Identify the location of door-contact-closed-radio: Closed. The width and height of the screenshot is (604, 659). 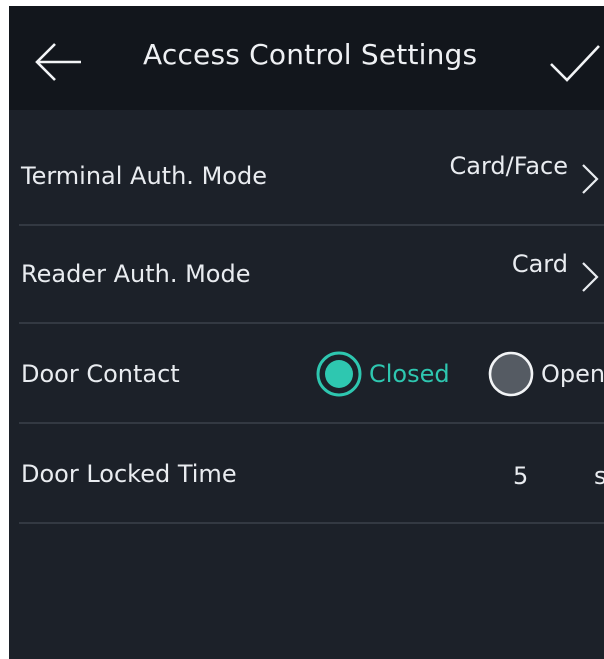
(382, 374).